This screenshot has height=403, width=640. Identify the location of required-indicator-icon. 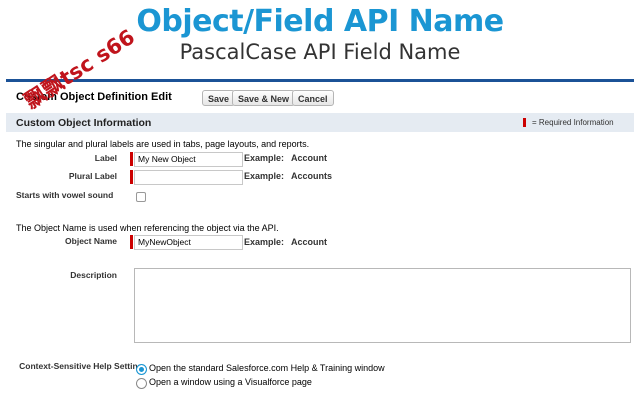
(524, 122).